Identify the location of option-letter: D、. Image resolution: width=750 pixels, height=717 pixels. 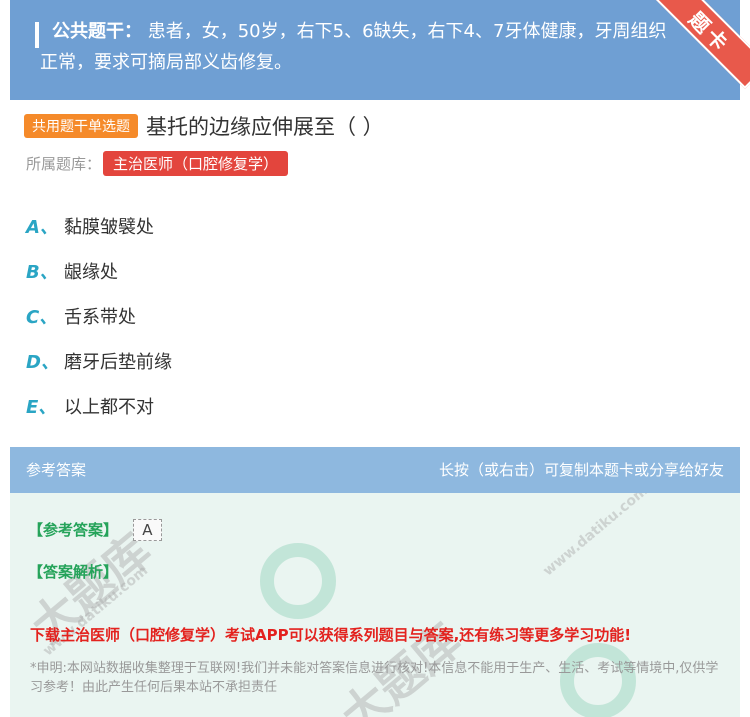
(42, 362).